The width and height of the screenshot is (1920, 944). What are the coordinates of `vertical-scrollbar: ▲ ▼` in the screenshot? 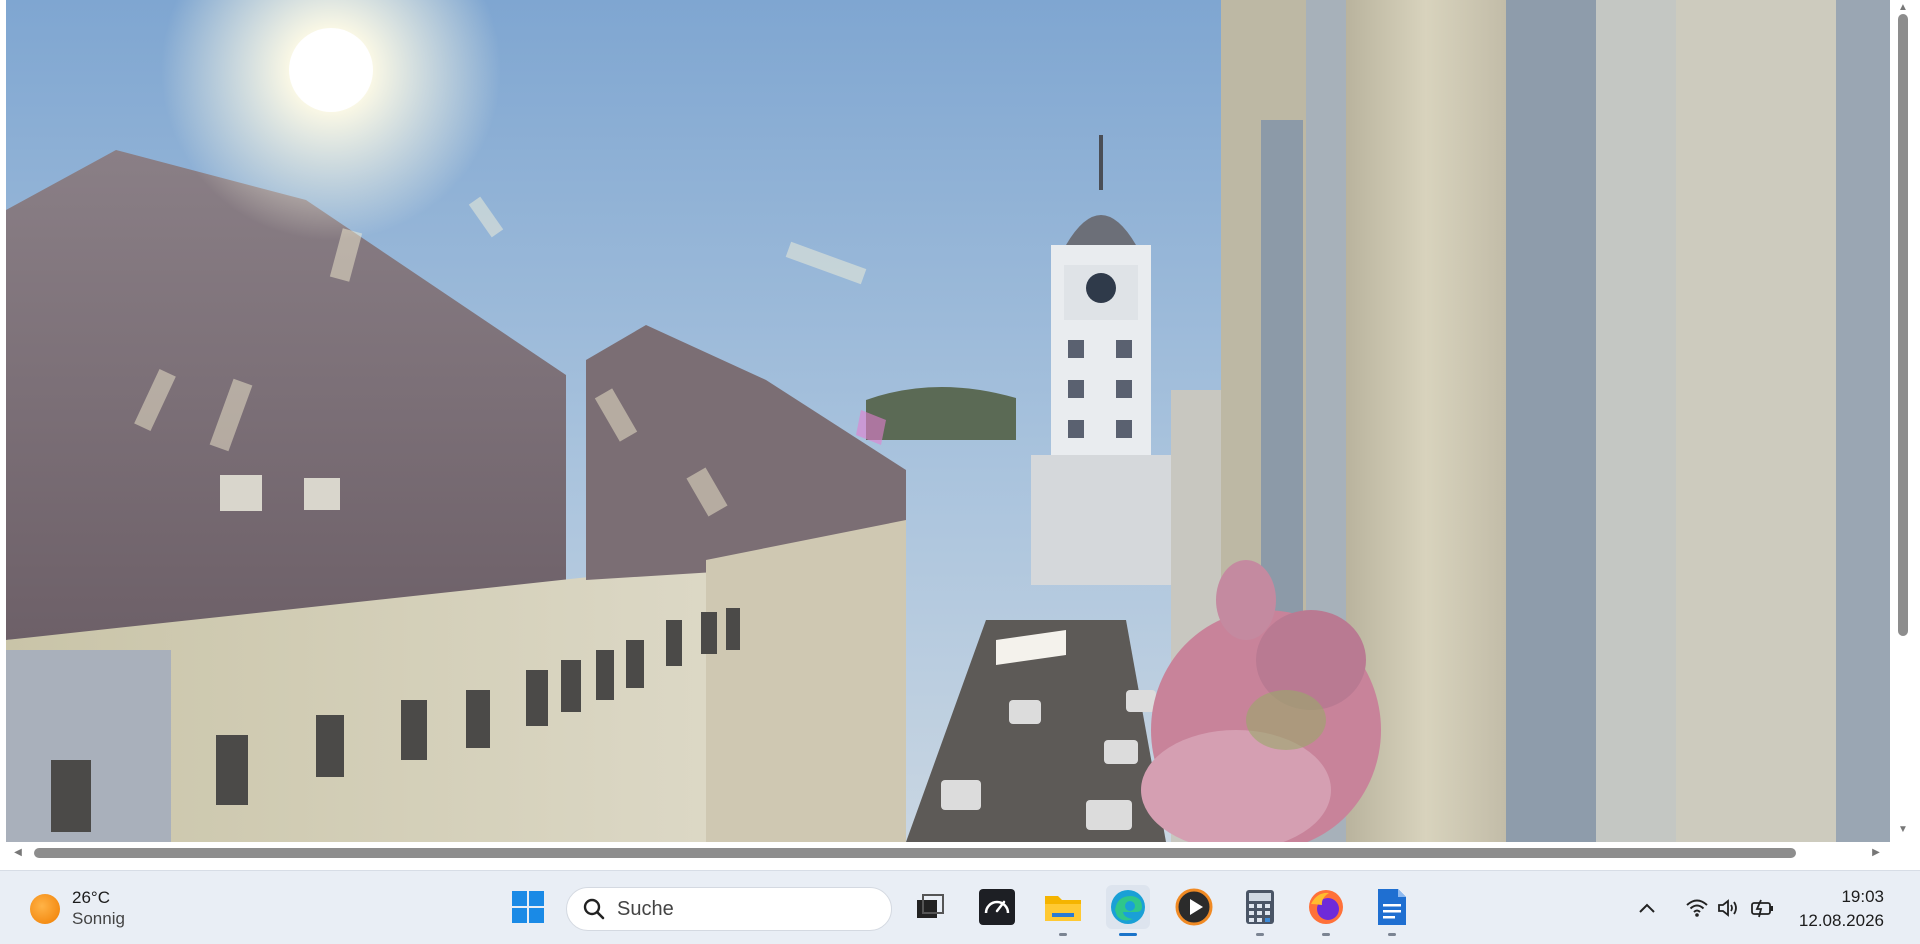 It's located at (1903, 421).